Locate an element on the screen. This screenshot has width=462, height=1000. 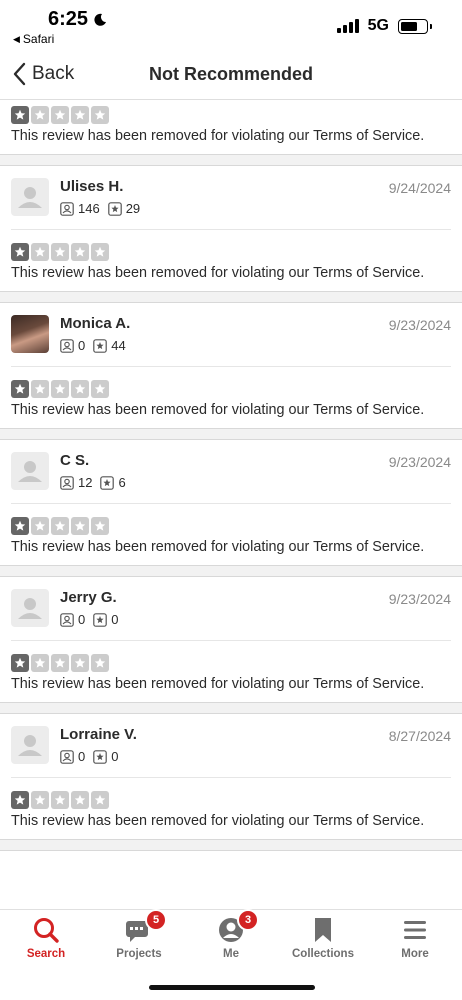
status-time: 6:25 is located at coordinates (77, 19).